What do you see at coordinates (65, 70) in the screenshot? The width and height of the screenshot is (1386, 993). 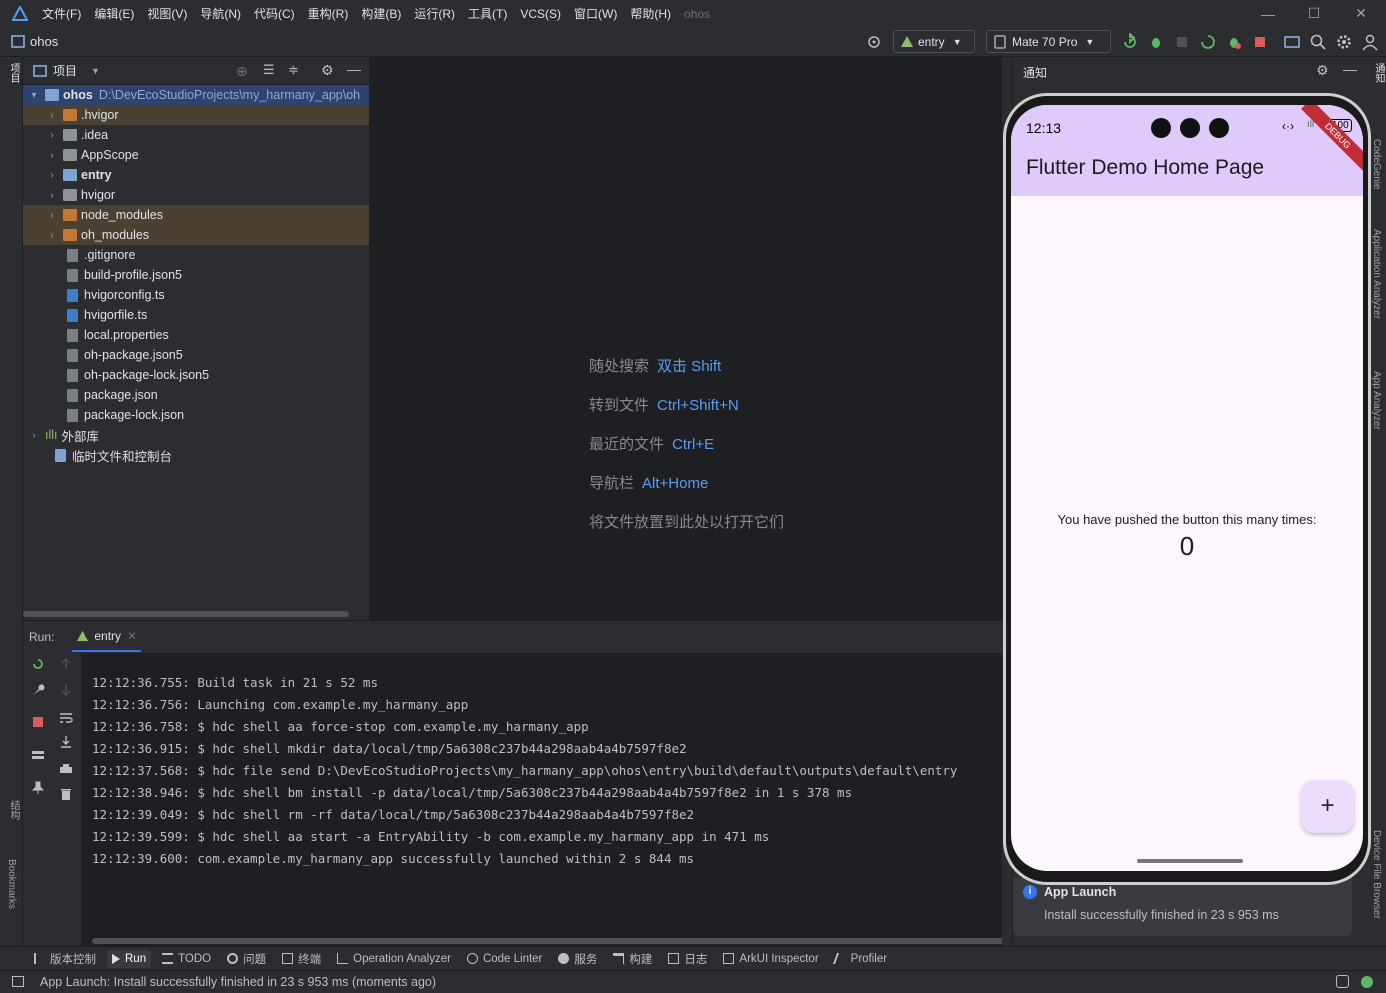 I see `project-panel-title: 项目` at bounding box center [65, 70].